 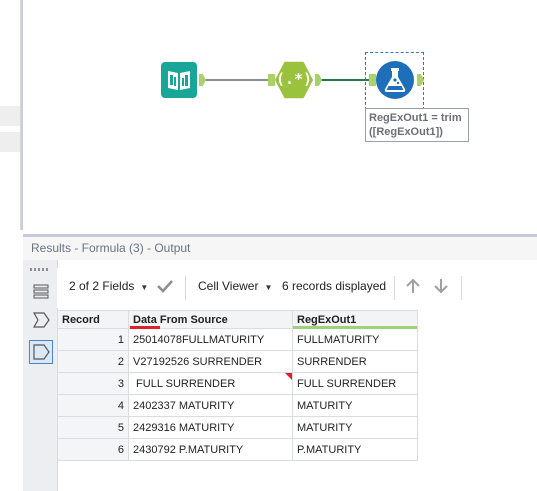 I want to click on table-row: 1 25014078FULLMATURITY FULLMATURITY, so click(x=237, y=339).